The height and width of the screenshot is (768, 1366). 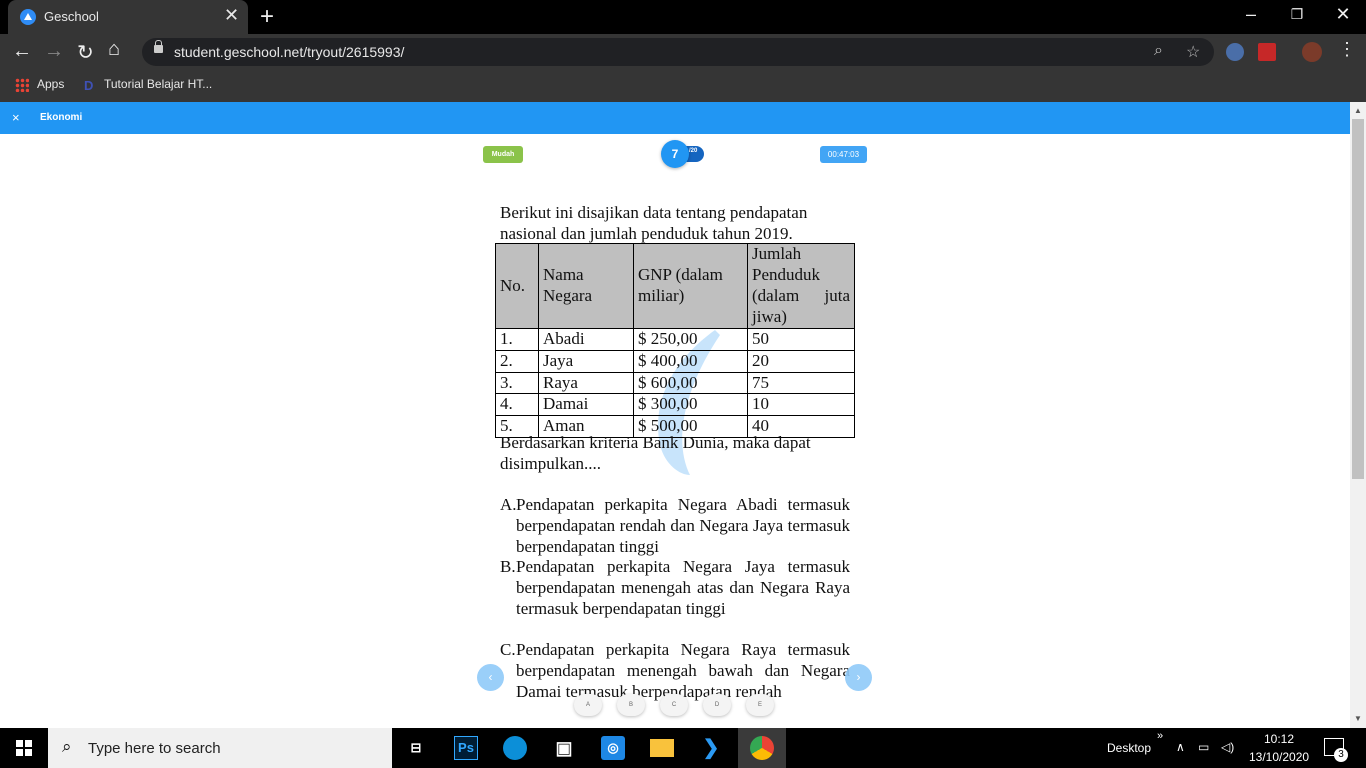 I want to click on notification-count: 3, so click(x=1341, y=755).